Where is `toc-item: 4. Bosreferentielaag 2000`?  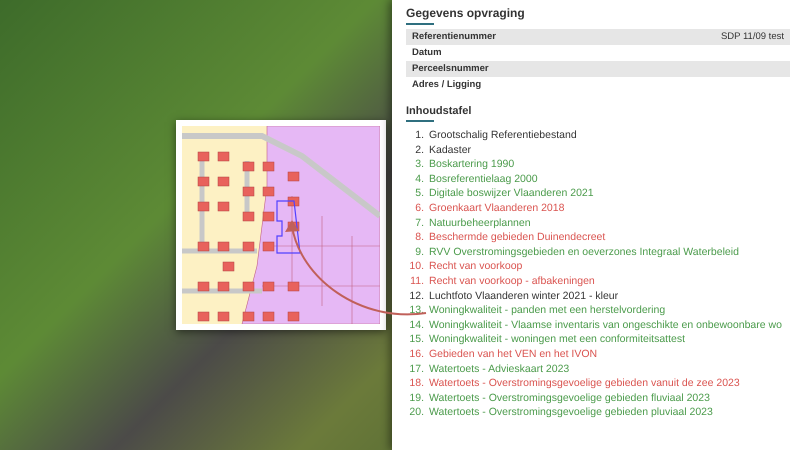
toc-item: 4. Bosreferentielaag 2000 is located at coordinates (598, 179).